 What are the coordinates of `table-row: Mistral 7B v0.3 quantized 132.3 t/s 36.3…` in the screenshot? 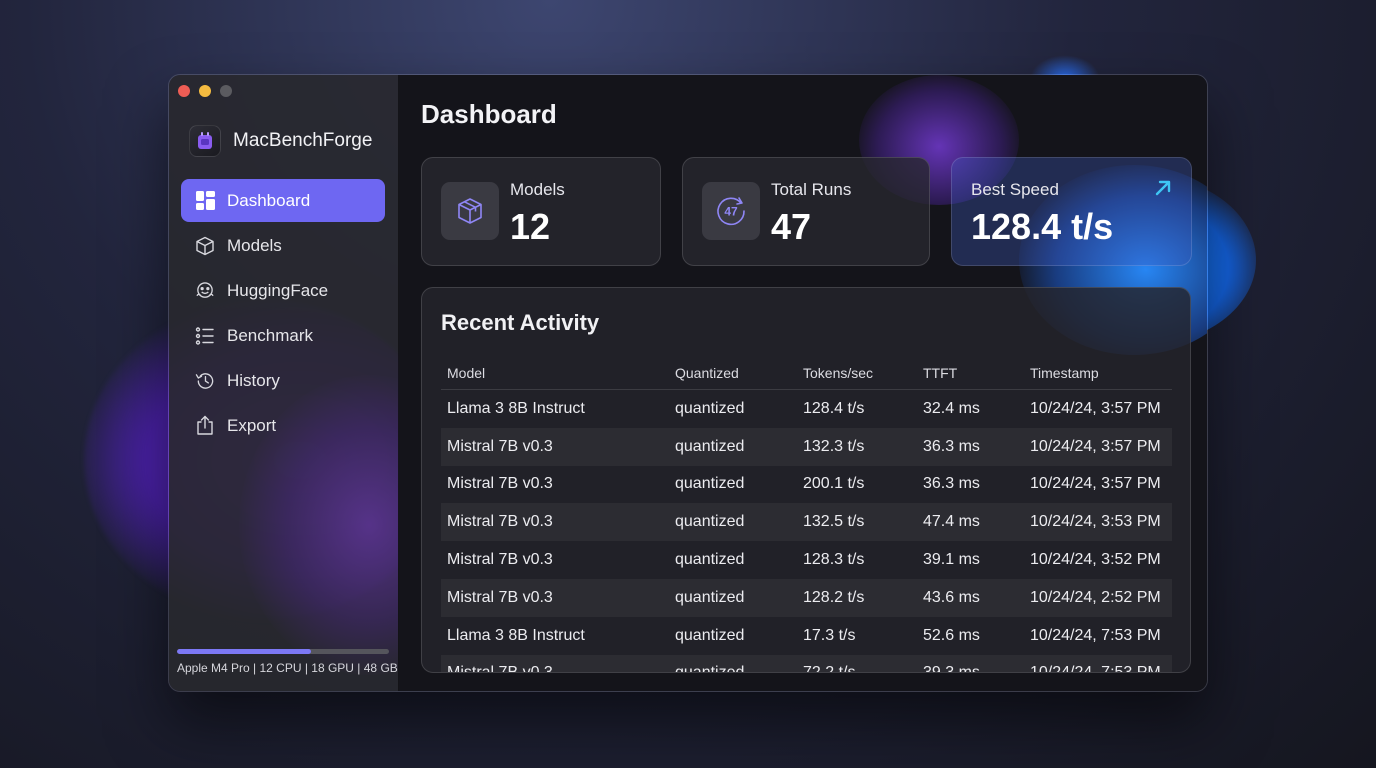 It's located at (806, 446).